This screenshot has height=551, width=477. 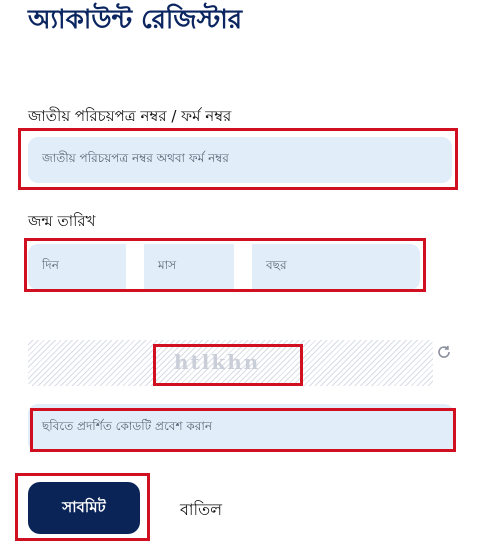 What do you see at coordinates (217, 362) in the screenshot?
I see `captcha-code: htlkhn` at bounding box center [217, 362].